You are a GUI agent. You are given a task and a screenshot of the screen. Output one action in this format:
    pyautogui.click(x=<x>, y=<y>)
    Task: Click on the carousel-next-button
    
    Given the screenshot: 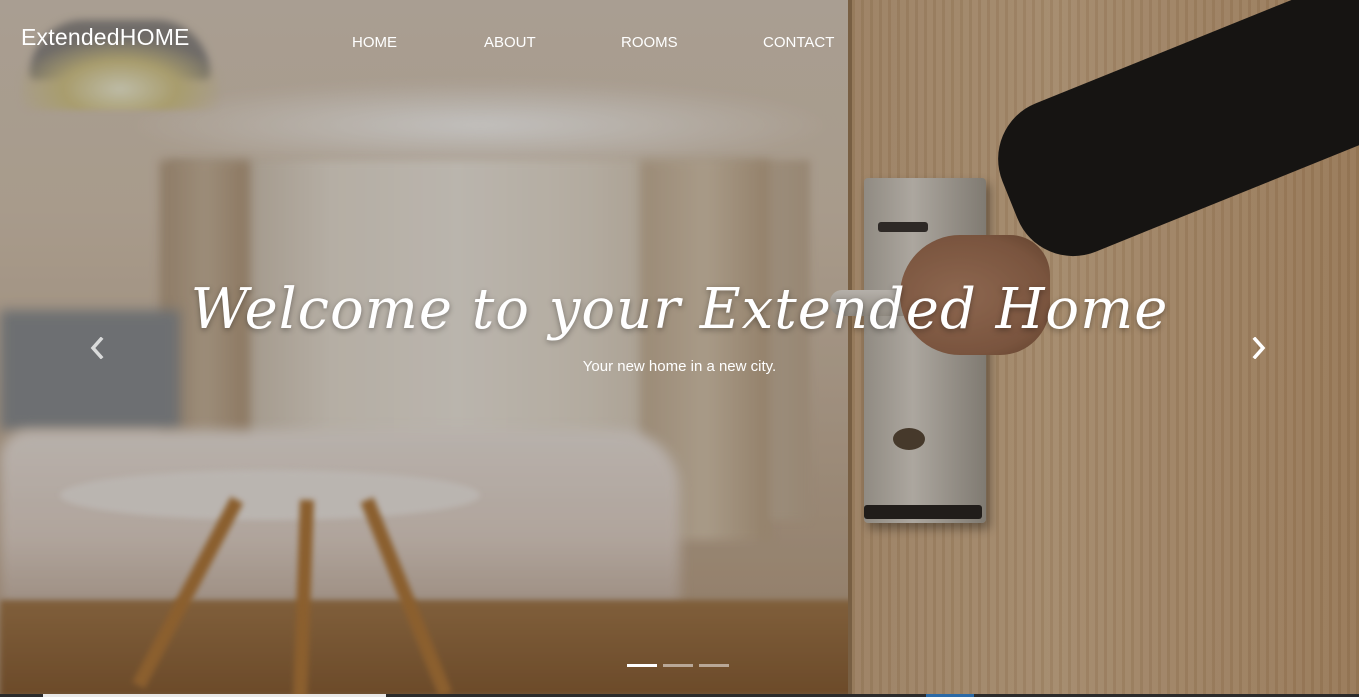 What is the action you would take?
    pyautogui.click(x=1259, y=348)
    